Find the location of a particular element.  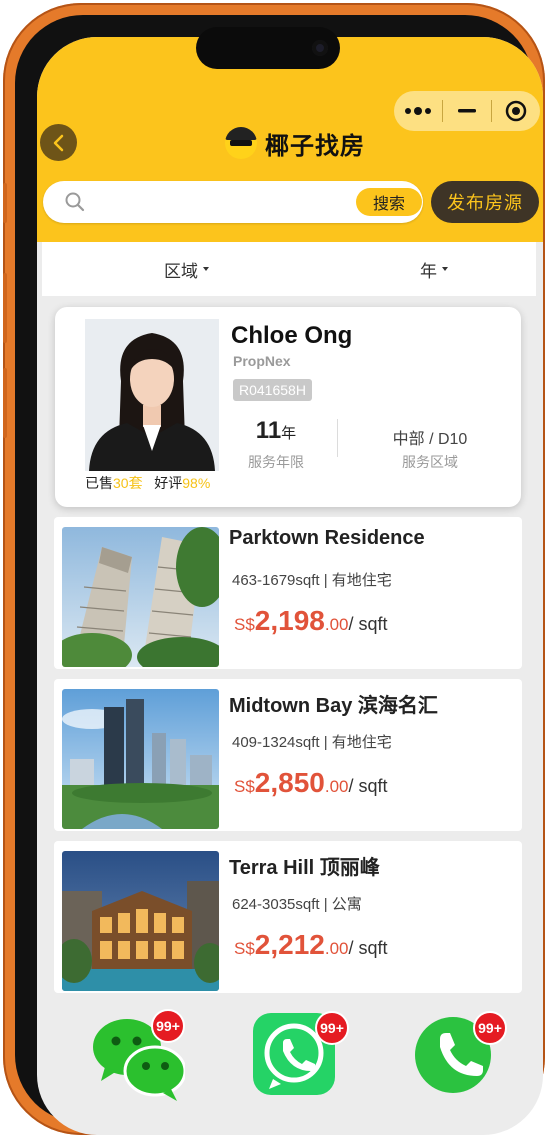

listing-spec: 463-1679sqft | 有地住宅 is located at coordinates (312, 580).